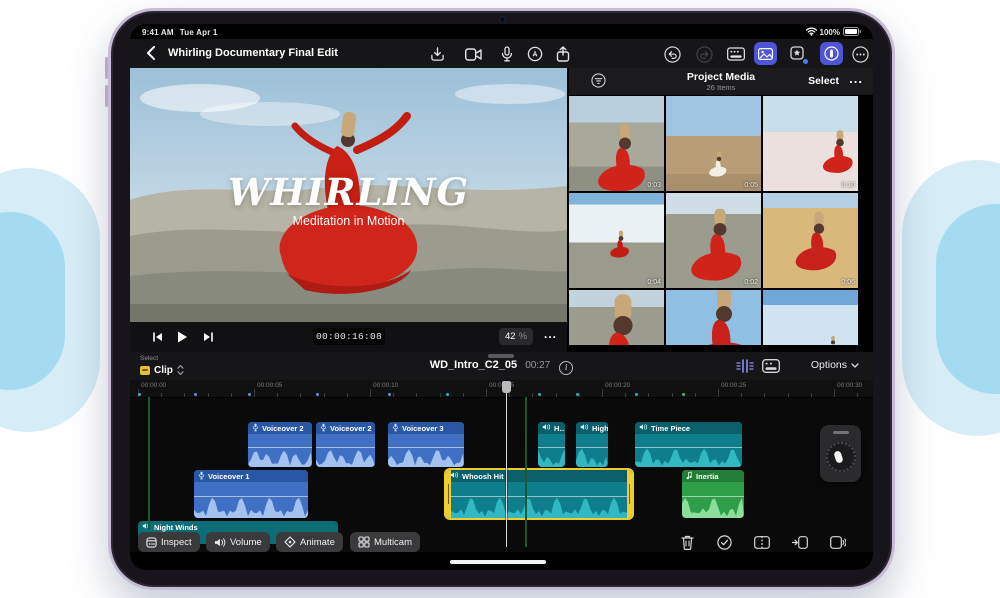  I want to click on media-browser-icon, so click(765, 53).